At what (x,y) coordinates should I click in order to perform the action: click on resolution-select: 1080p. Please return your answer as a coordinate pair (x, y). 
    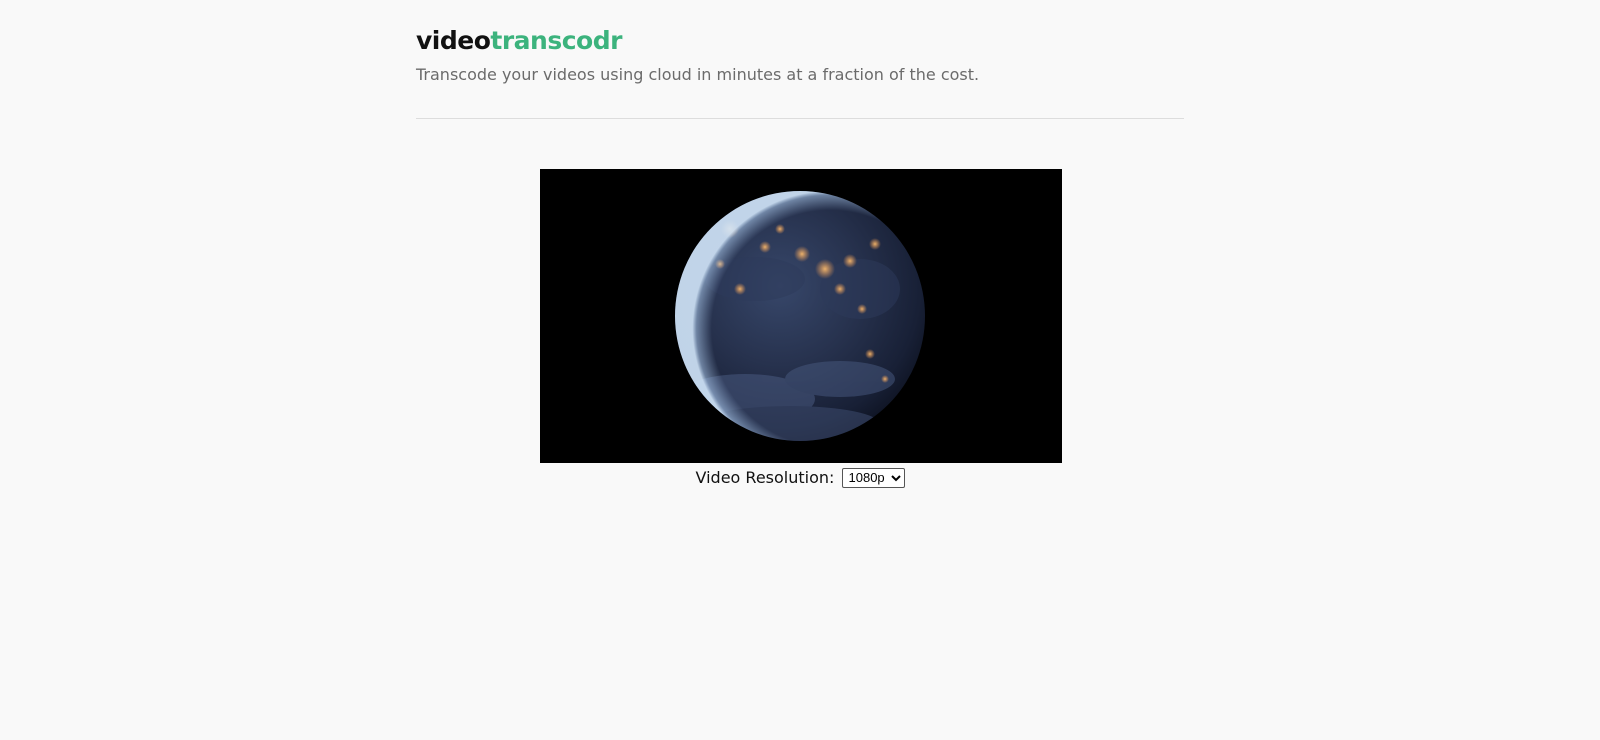
    Looking at the image, I should click on (873, 477).